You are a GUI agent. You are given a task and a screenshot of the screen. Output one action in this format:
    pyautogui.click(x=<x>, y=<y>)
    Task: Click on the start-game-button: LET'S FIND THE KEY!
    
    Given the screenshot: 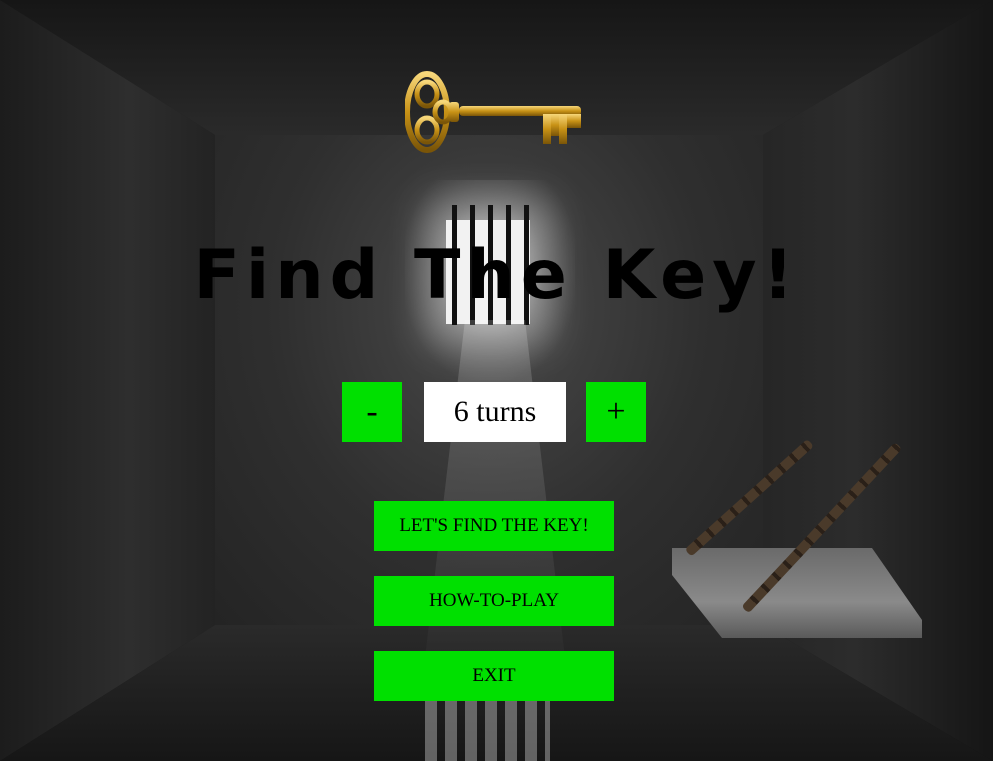 What is the action you would take?
    pyautogui.click(x=494, y=526)
    